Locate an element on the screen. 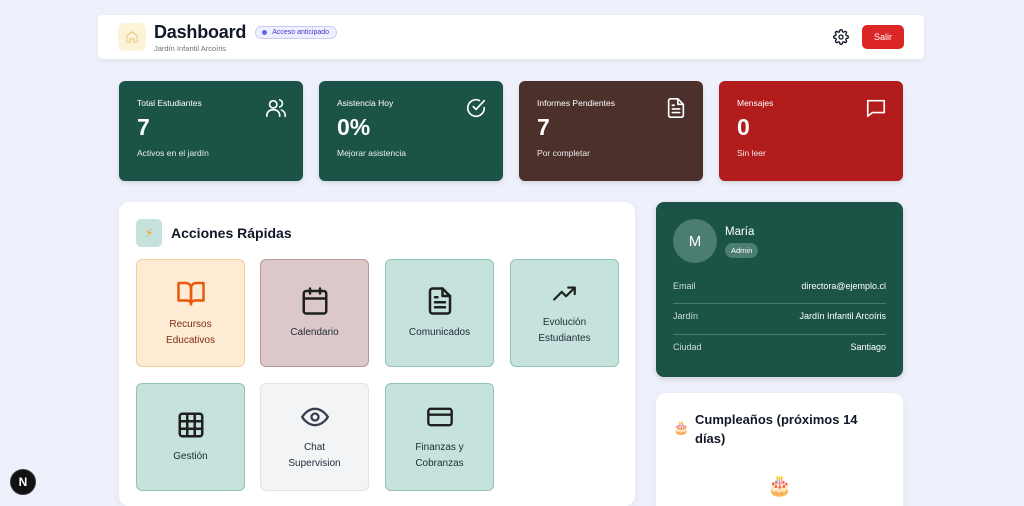 The width and height of the screenshot is (1024, 506). info-value: directora@ejemplo.cl is located at coordinates (843, 286).